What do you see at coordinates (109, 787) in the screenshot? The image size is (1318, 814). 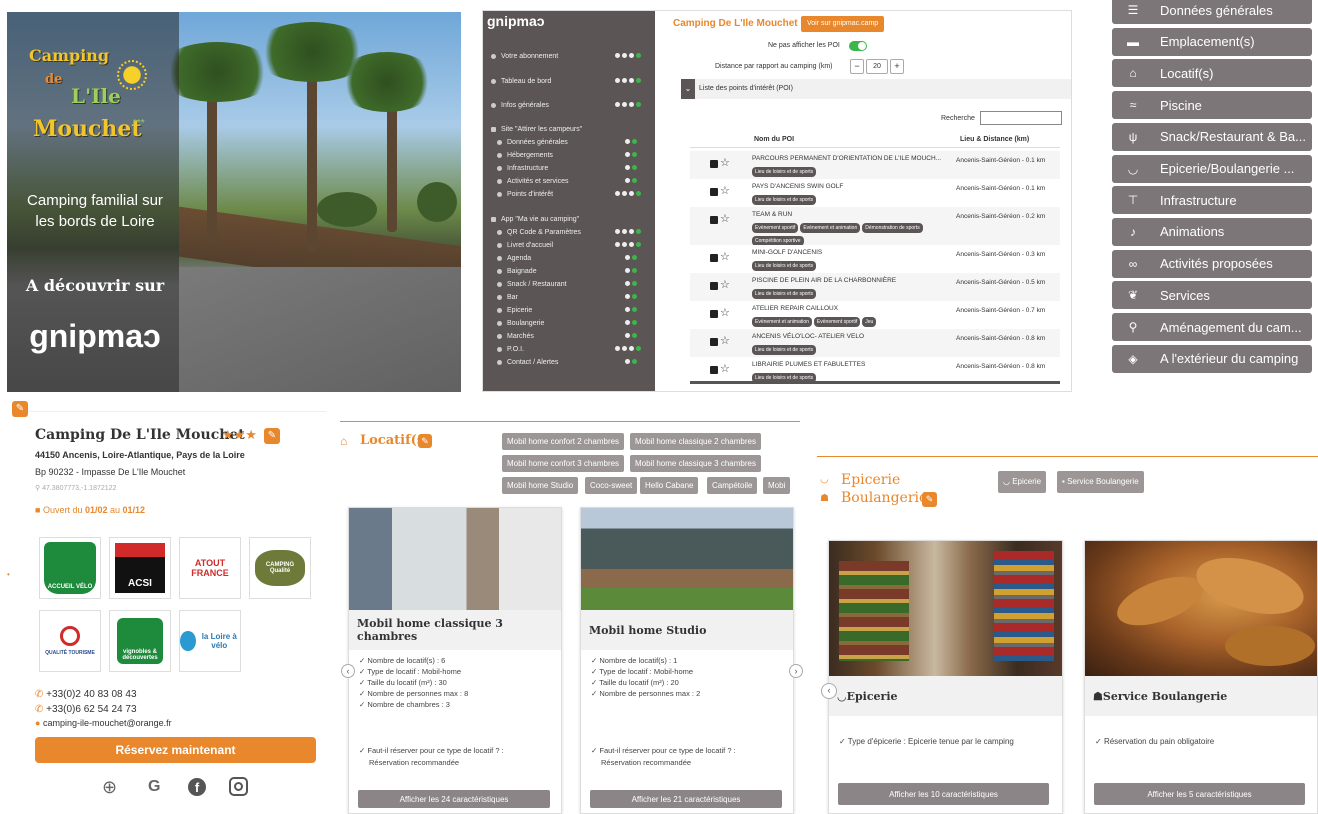 I see `globe-icon: ⊕` at bounding box center [109, 787].